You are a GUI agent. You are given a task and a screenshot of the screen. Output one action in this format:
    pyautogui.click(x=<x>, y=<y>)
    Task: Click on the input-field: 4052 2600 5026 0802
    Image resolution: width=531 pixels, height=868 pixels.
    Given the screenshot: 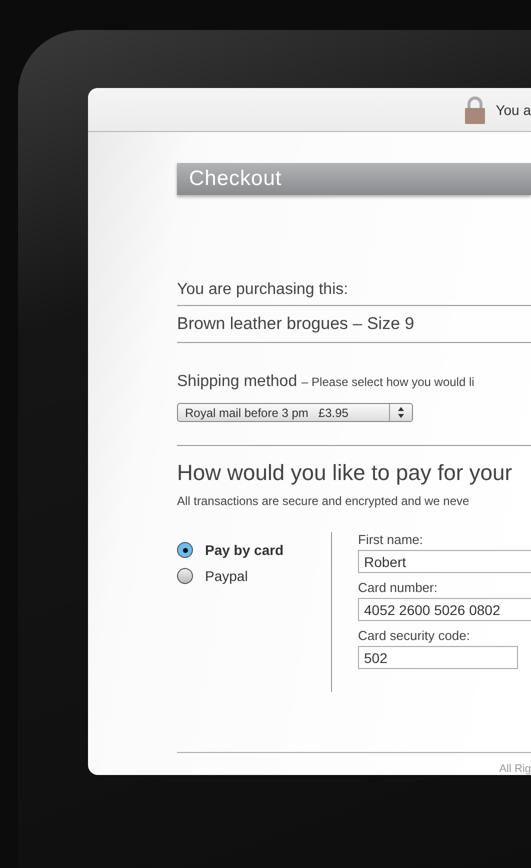 What is the action you would take?
    pyautogui.click(x=444, y=609)
    